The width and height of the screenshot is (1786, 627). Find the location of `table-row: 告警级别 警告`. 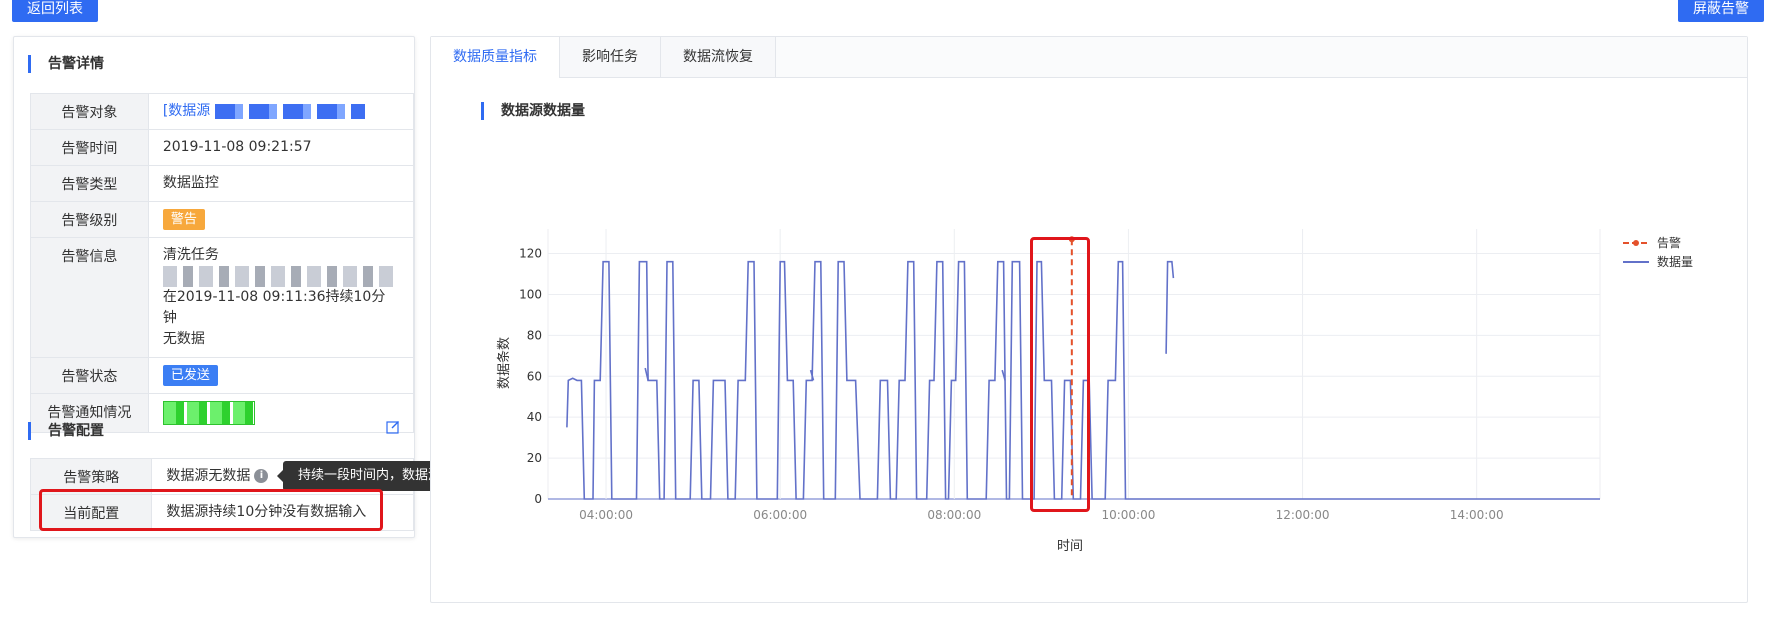

table-row: 告警级别 警告 is located at coordinates (222, 219).